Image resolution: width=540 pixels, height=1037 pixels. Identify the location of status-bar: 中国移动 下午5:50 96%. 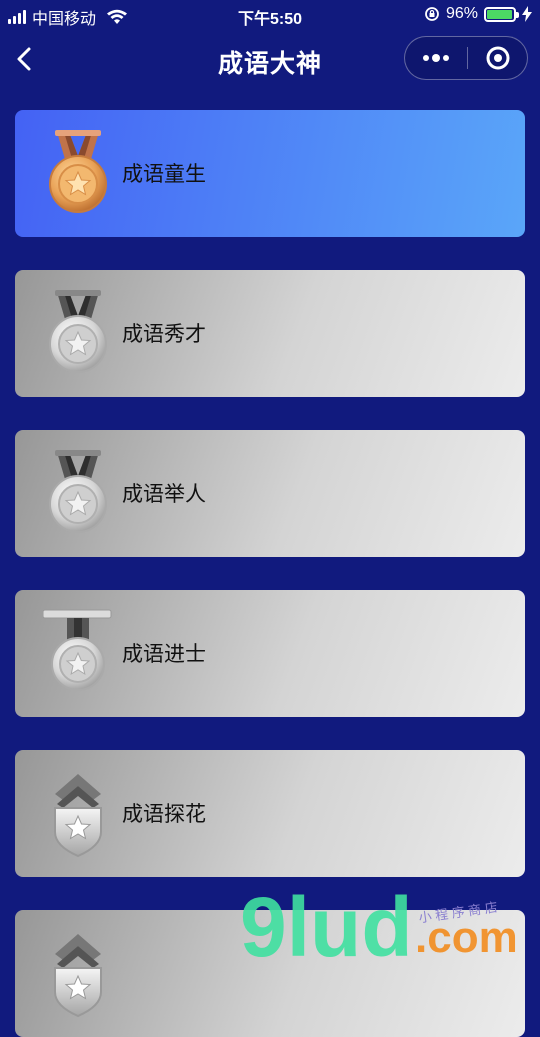
(270, 15).